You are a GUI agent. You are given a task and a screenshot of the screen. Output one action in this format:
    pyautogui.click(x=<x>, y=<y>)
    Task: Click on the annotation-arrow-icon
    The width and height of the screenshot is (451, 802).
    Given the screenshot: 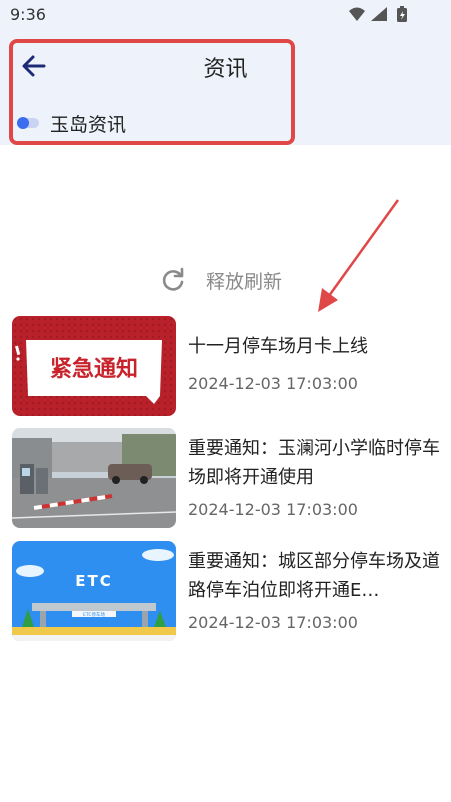 What is the action you would take?
    pyautogui.click(x=359, y=255)
    